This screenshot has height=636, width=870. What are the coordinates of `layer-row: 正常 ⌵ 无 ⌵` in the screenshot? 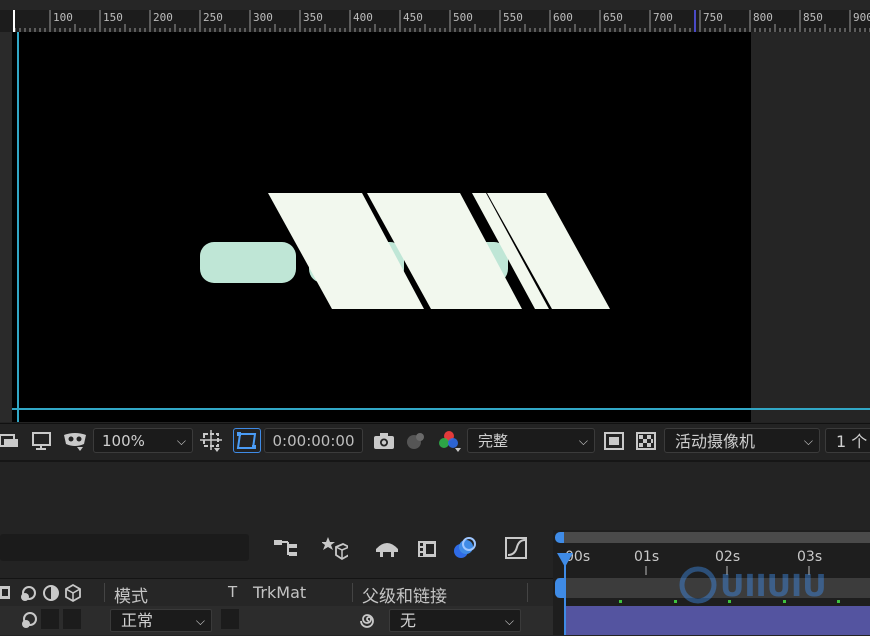 It's located at (276, 620).